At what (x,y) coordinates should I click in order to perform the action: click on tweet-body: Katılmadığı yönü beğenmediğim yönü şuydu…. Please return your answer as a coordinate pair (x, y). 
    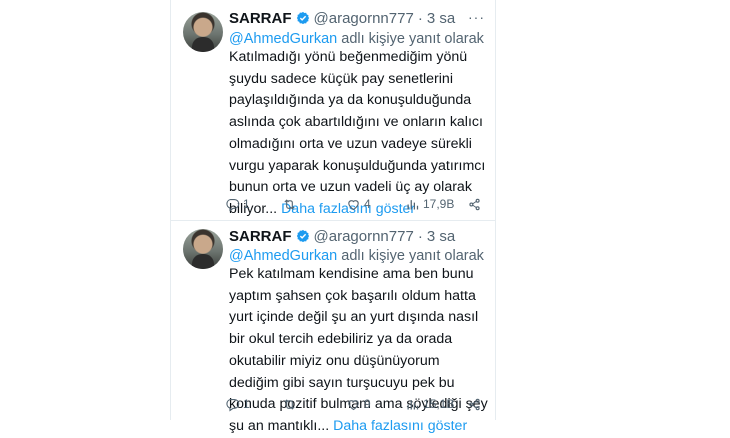
    Looking at the image, I should click on (357, 133).